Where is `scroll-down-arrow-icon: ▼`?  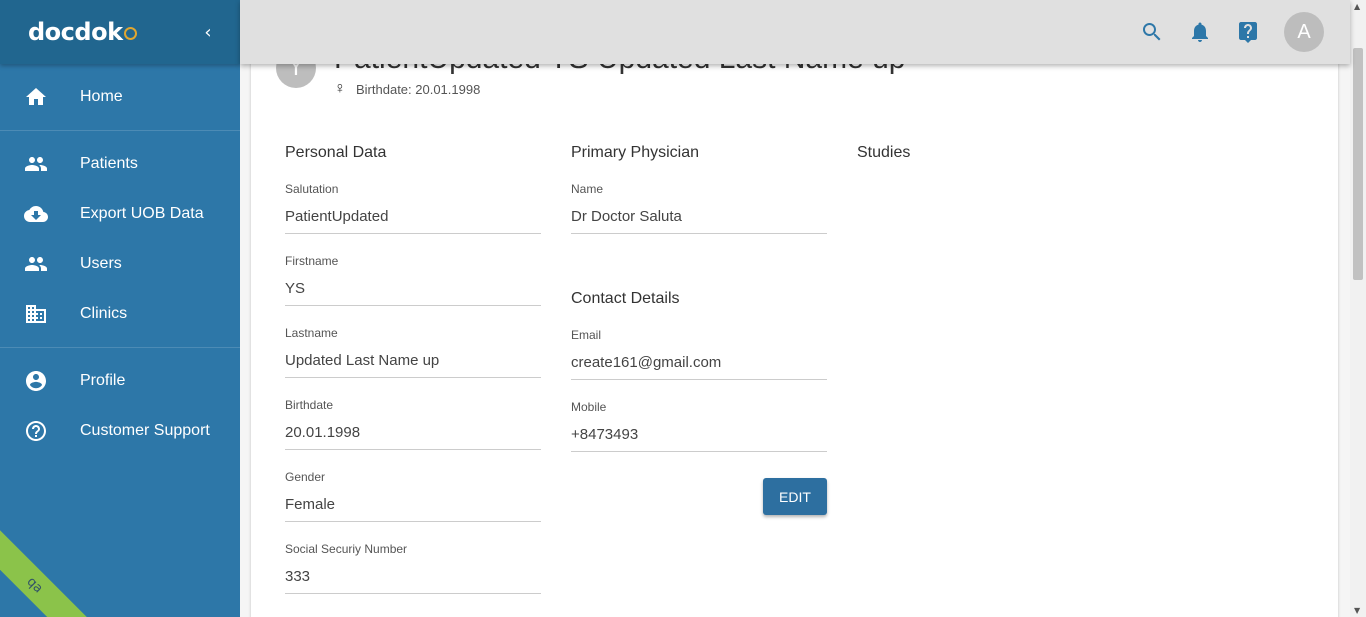
scroll-down-arrow-icon: ▼ is located at coordinates (1357, 610).